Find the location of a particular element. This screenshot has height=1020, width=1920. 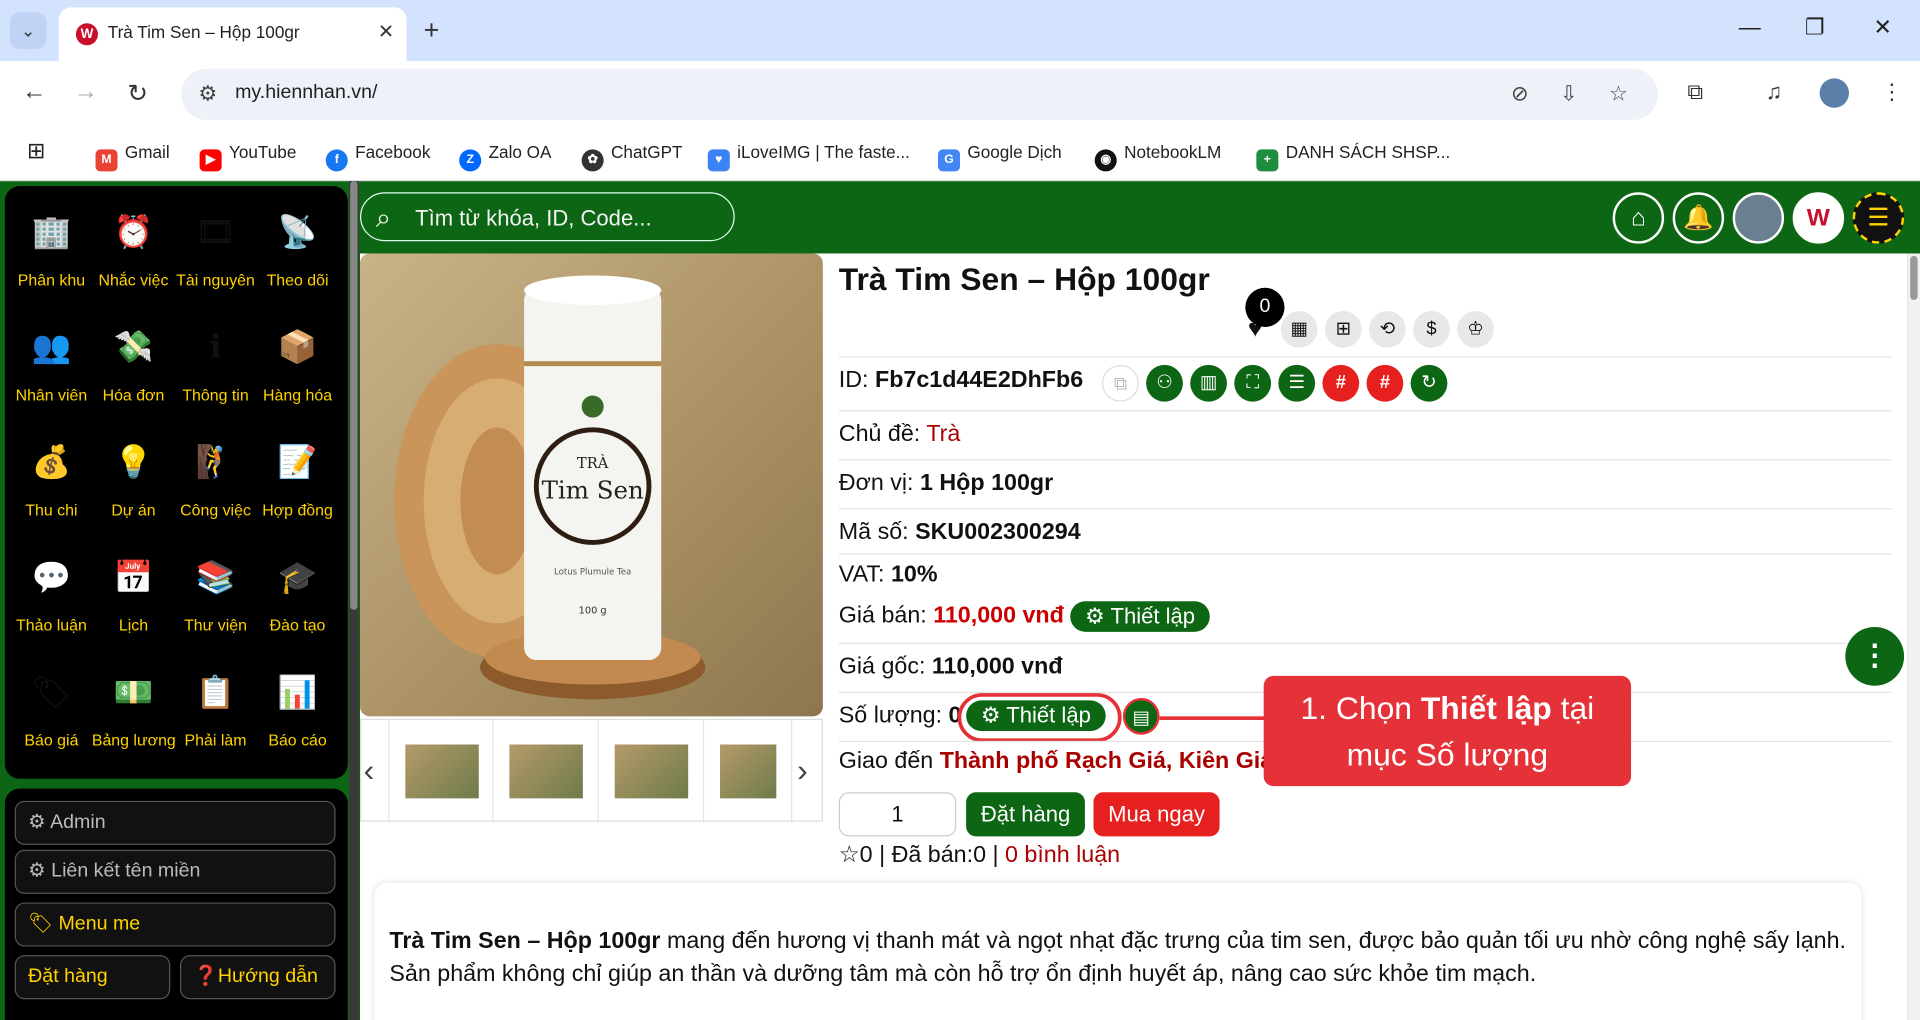

new-tab-icon: + is located at coordinates (432, 31).